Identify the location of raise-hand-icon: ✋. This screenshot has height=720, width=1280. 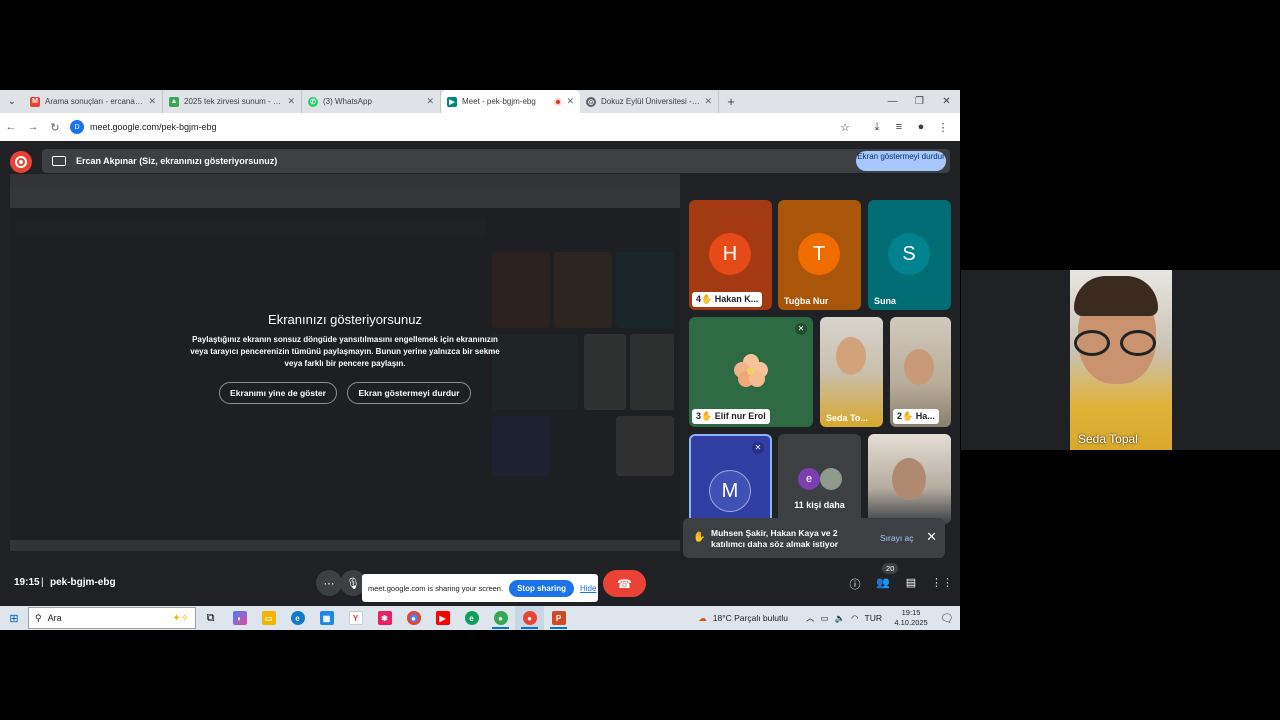
(699, 537).